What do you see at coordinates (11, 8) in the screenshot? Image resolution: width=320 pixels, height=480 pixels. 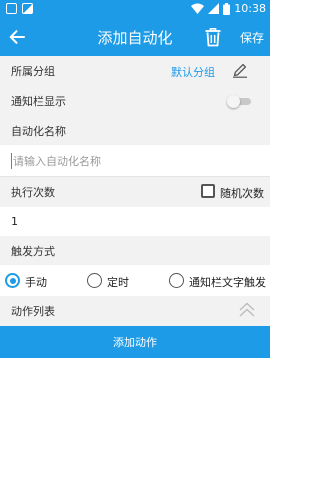 I see `notification-icon` at bounding box center [11, 8].